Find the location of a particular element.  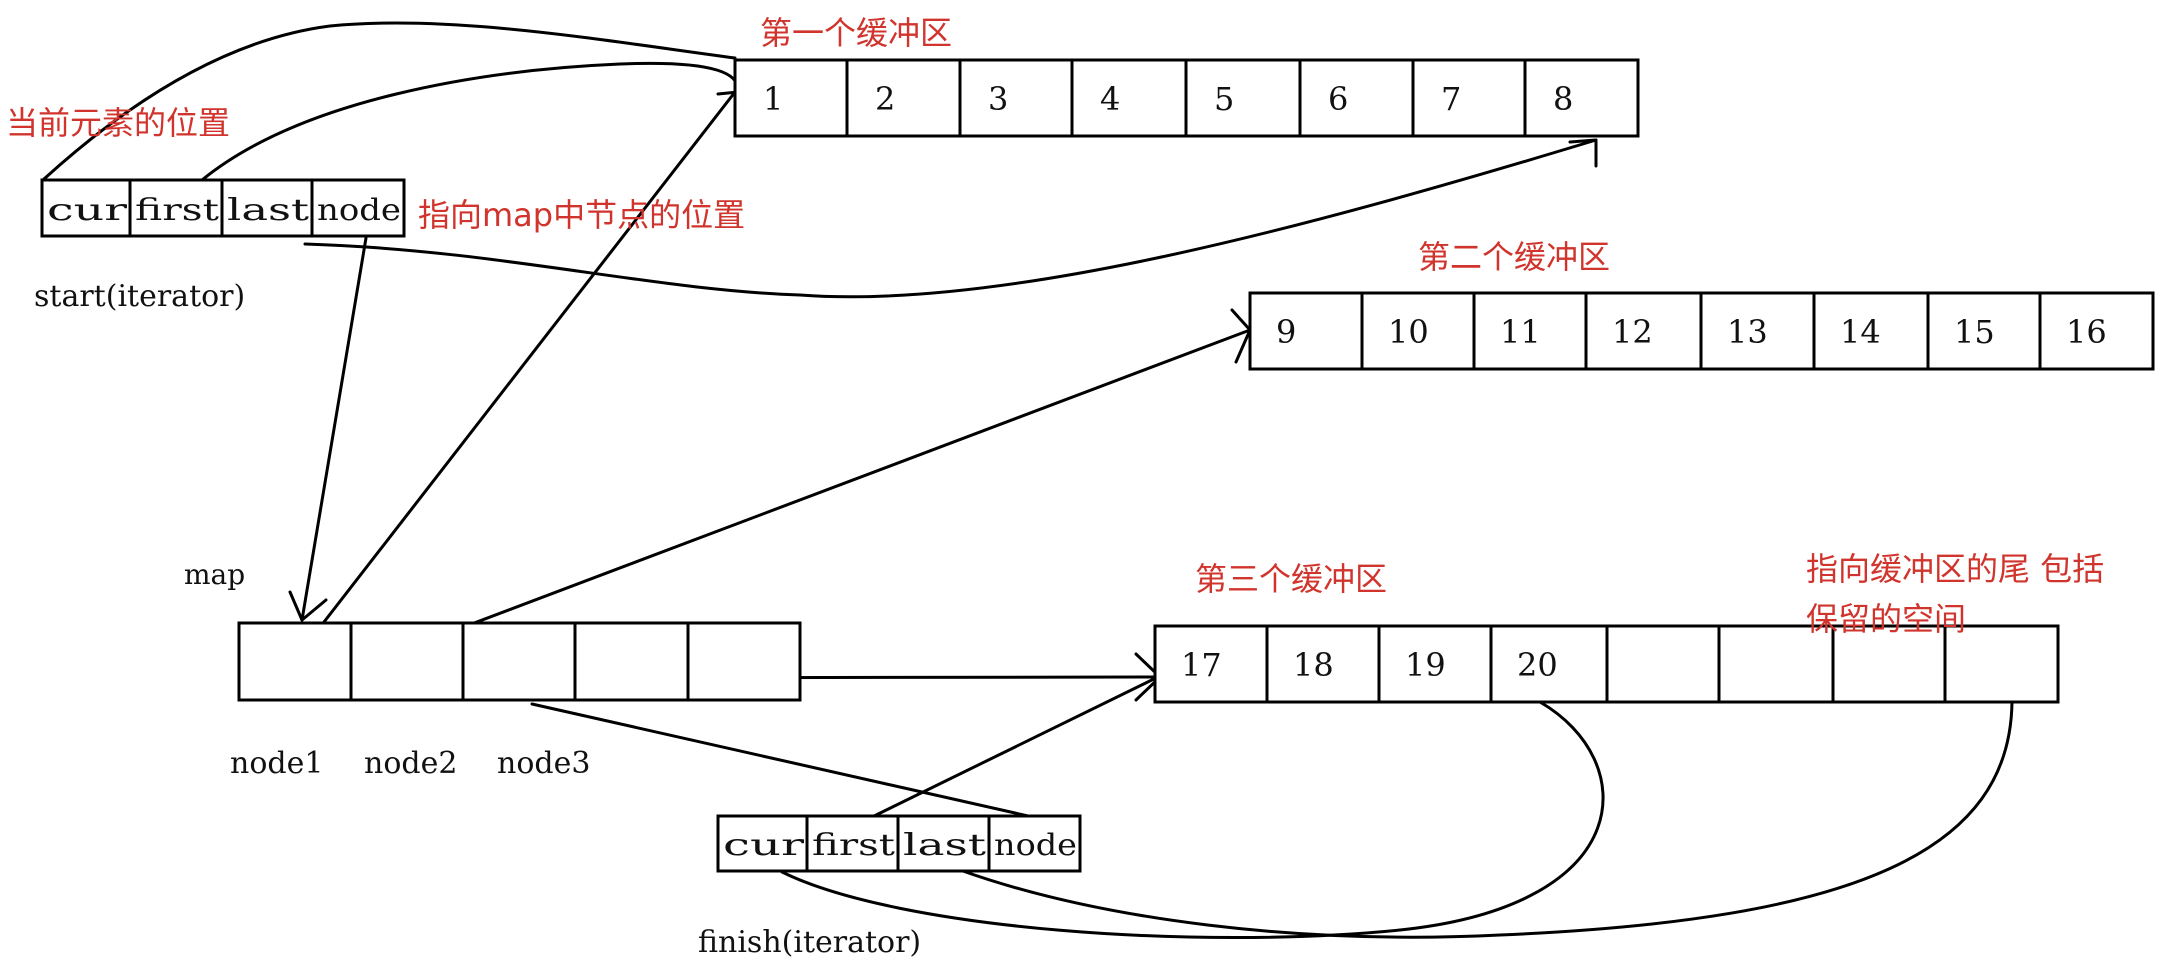

buffer-cell: 11 is located at coordinates (1530, 331).